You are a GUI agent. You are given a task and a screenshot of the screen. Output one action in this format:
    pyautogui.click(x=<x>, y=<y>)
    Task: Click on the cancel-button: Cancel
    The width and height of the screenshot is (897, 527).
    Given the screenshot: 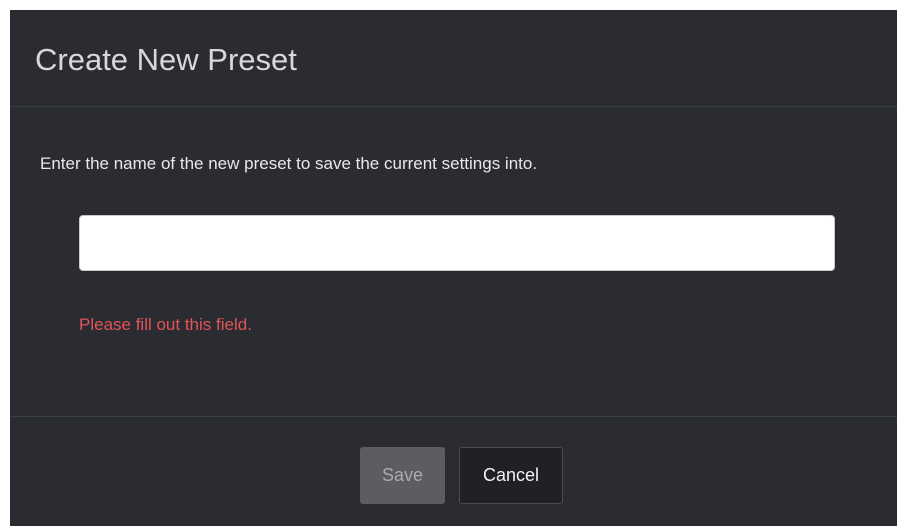 What is the action you would take?
    pyautogui.click(x=511, y=475)
    